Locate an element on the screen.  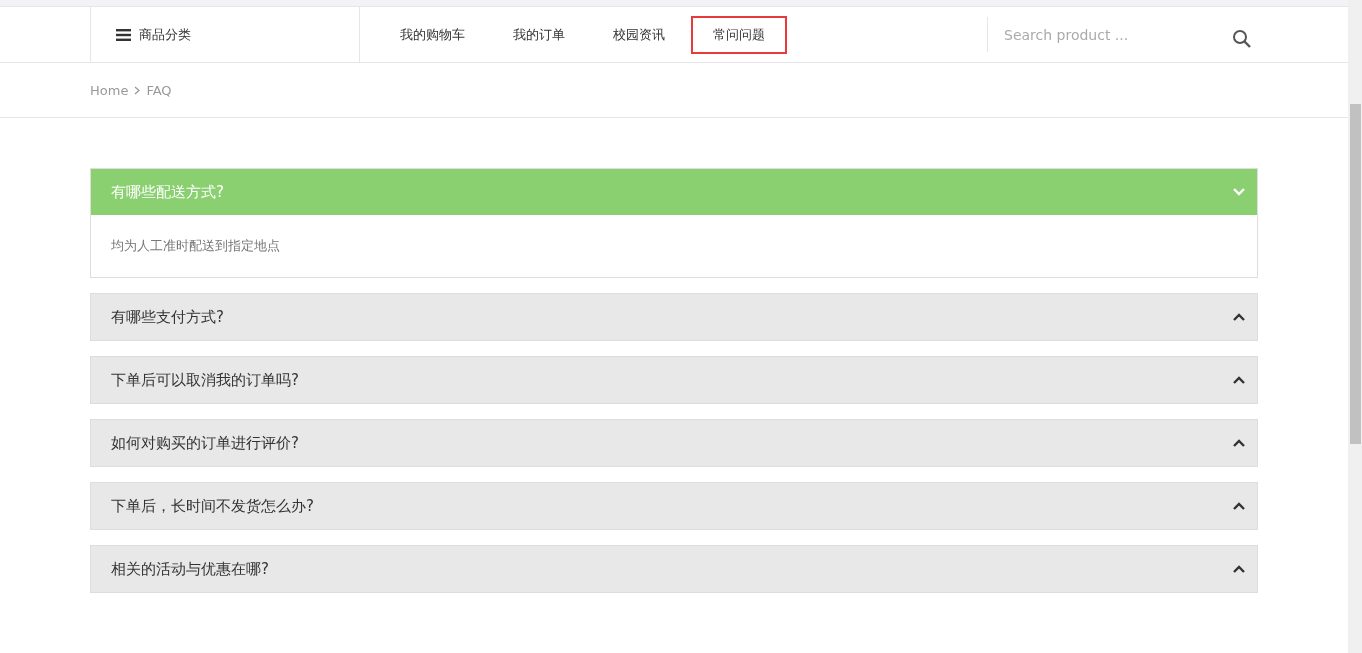
faq-question: 有哪些支付方式? is located at coordinates (674, 317).